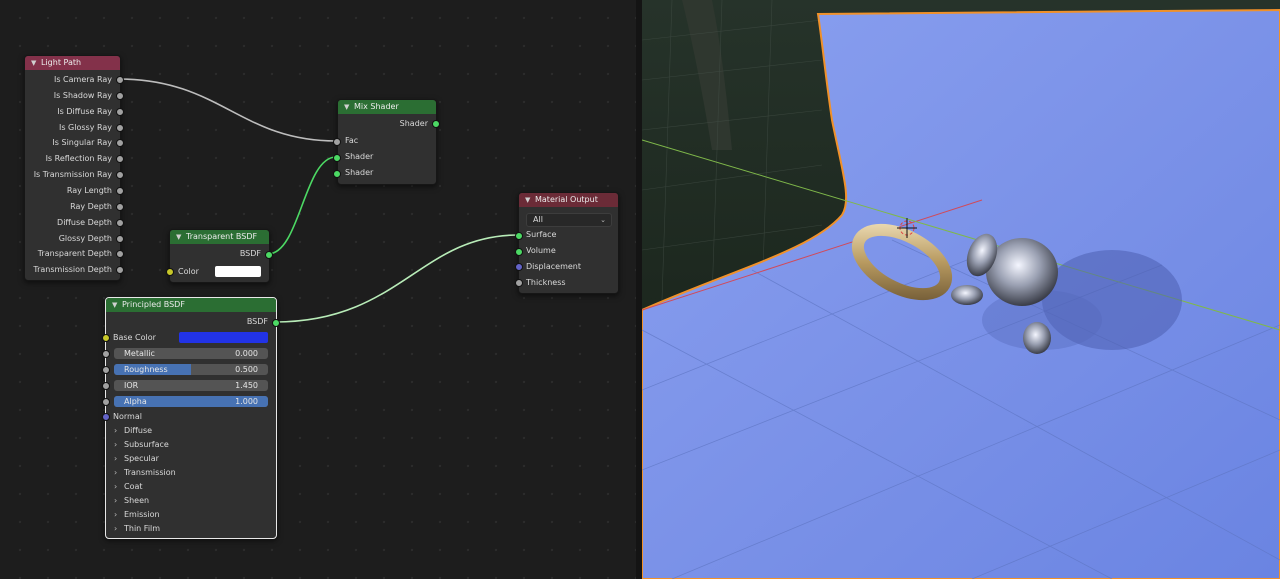  I want to click on input-label: Surface, so click(541, 234).